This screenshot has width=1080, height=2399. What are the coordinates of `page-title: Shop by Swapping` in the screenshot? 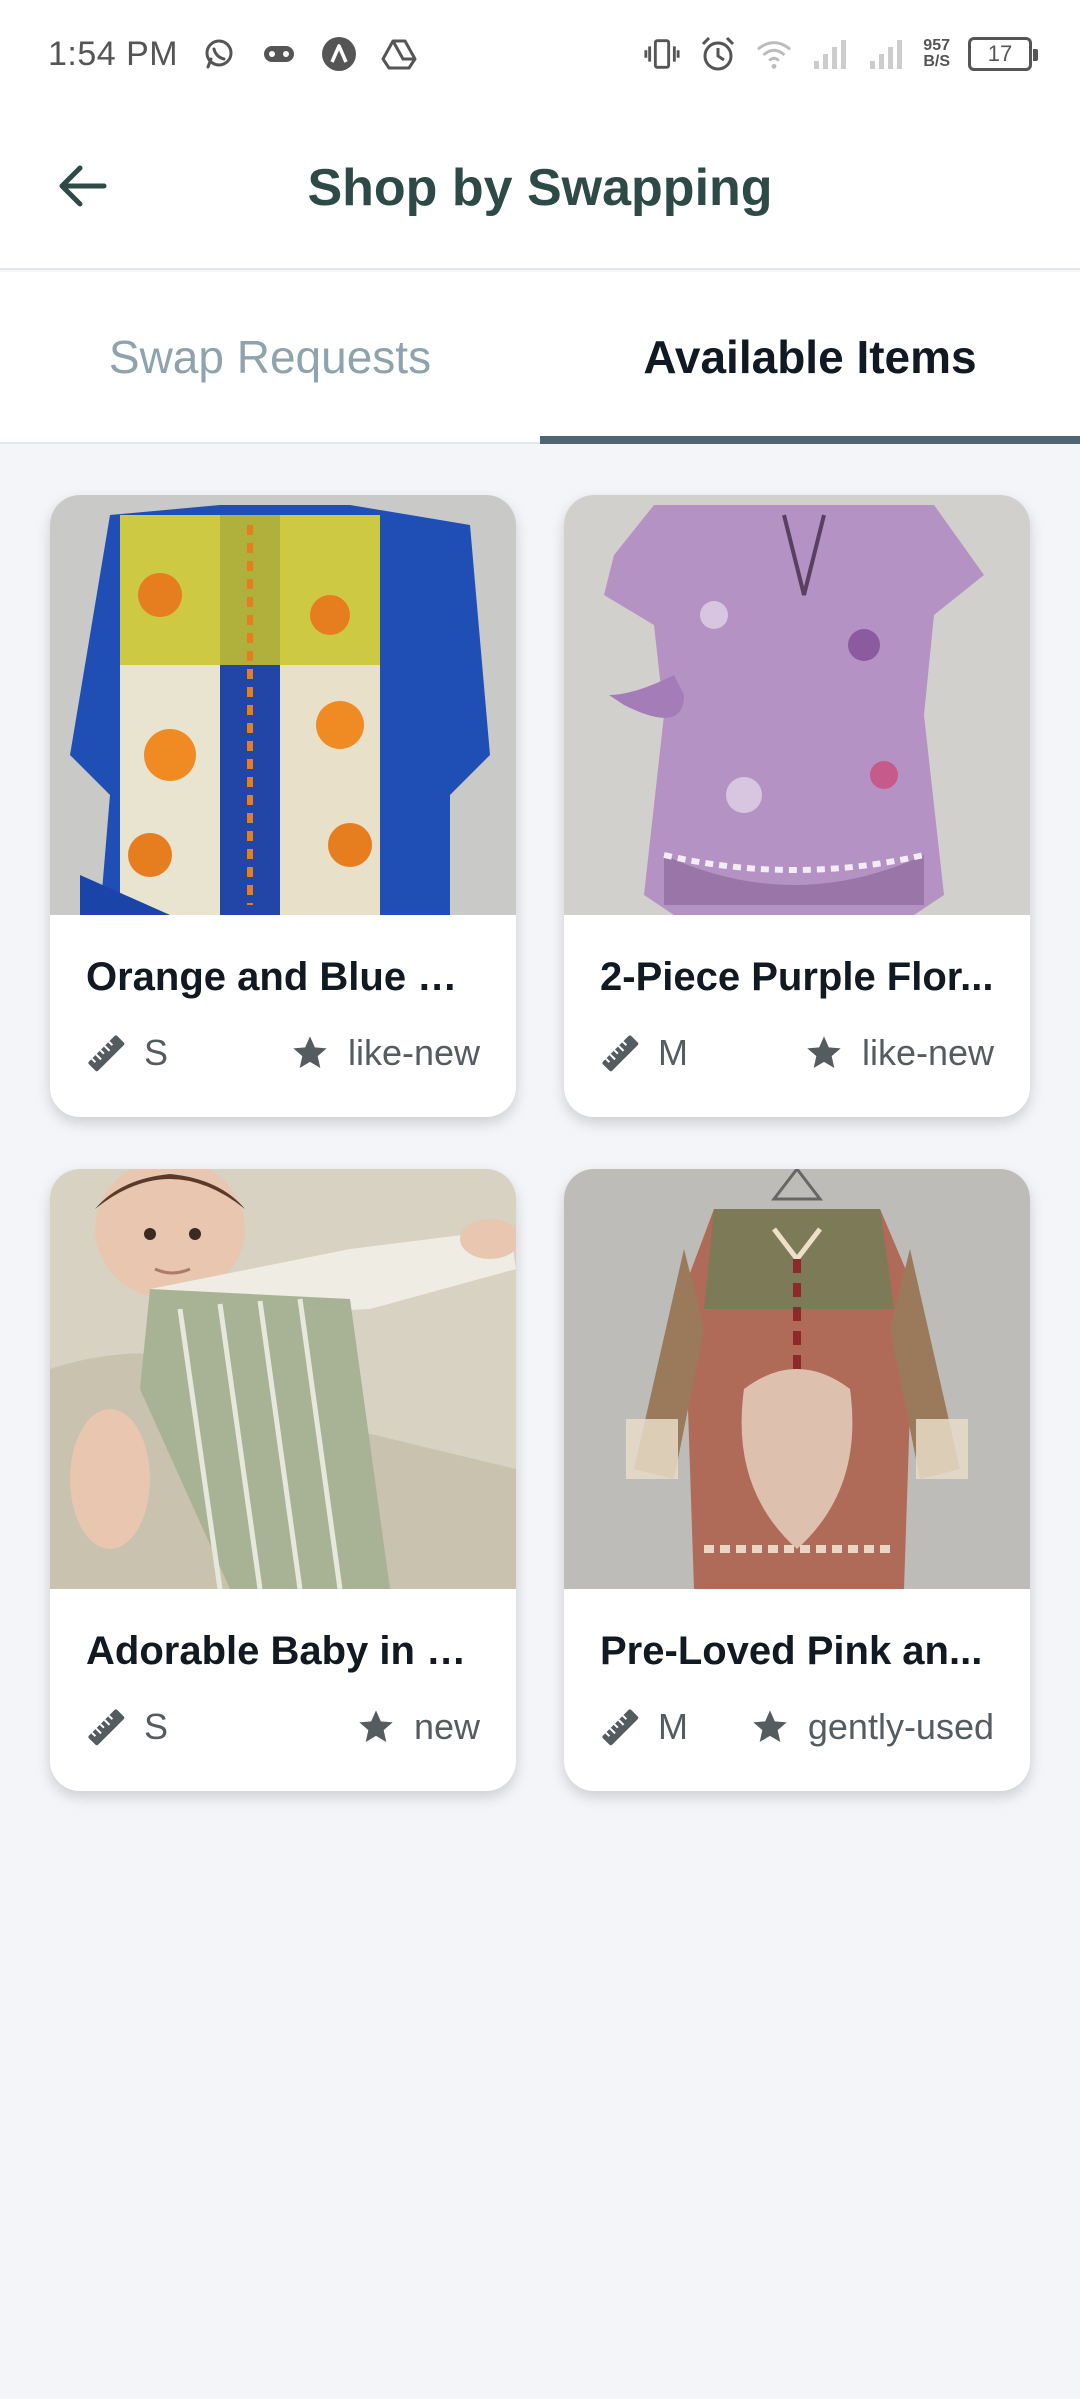 It's located at (540, 188).